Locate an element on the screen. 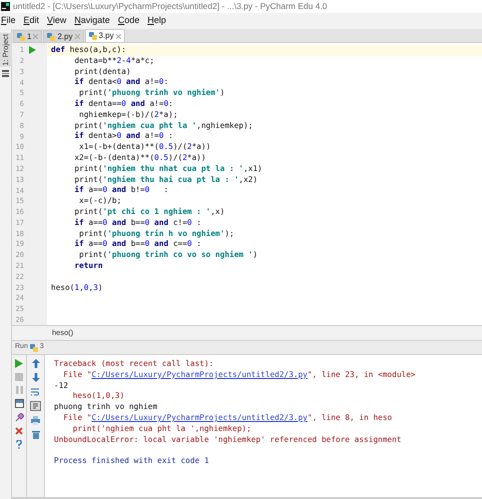  help-icon is located at coordinates (19, 444).